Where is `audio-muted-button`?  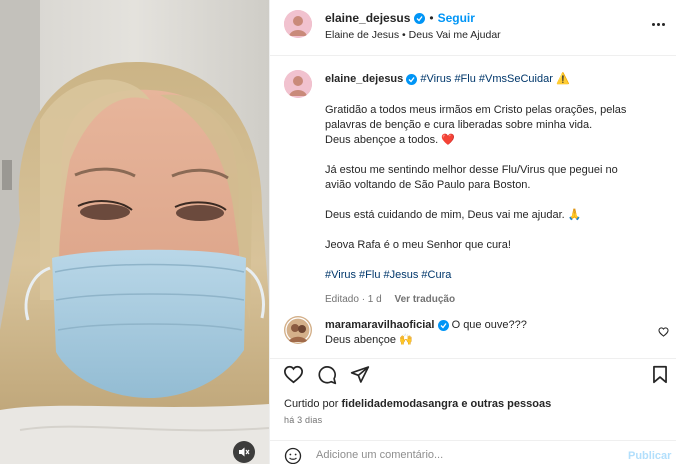
audio-muted-button is located at coordinates (244, 452).